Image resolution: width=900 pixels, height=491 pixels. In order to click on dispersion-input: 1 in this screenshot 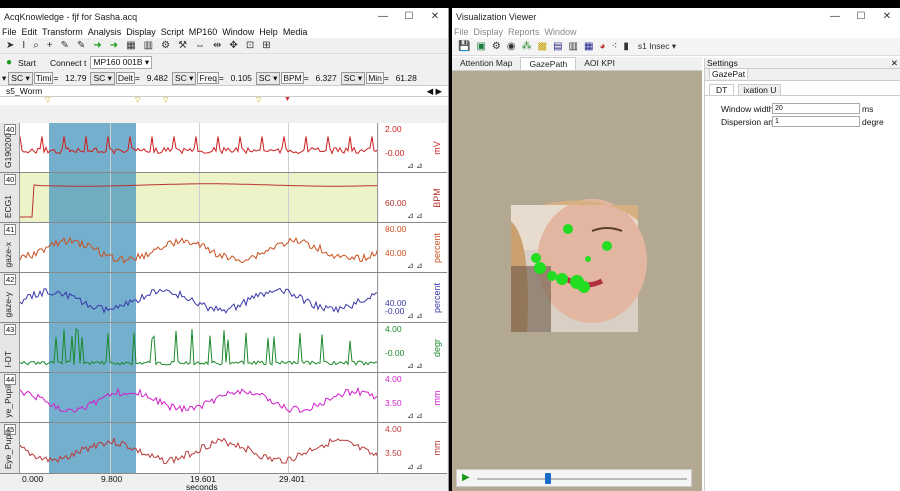, I will do `click(816, 121)`.